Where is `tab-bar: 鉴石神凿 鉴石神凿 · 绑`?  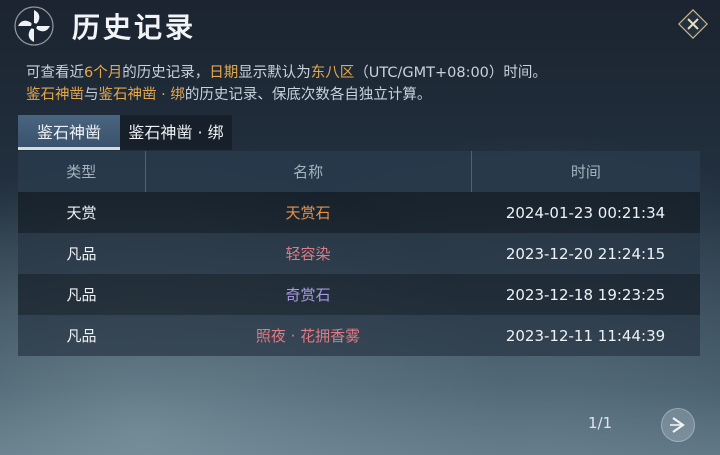
tab-bar: 鉴石神凿 鉴石神凿 · 绑 is located at coordinates (125, 132).